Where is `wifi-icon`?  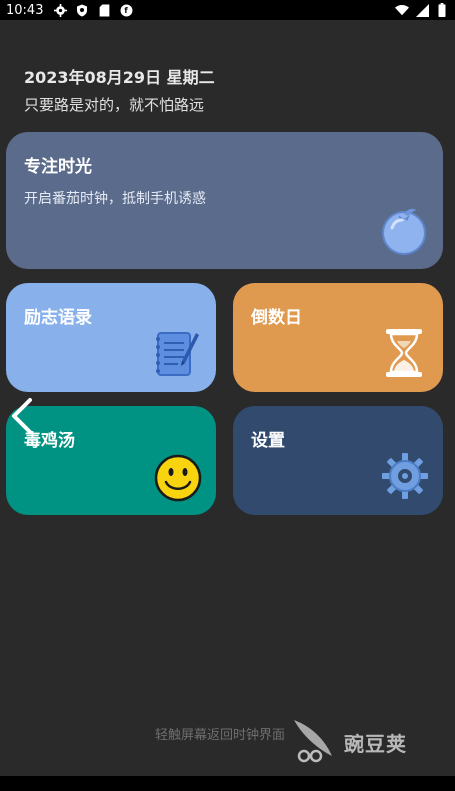 wifi-icon is located at coordinates (402, 10).